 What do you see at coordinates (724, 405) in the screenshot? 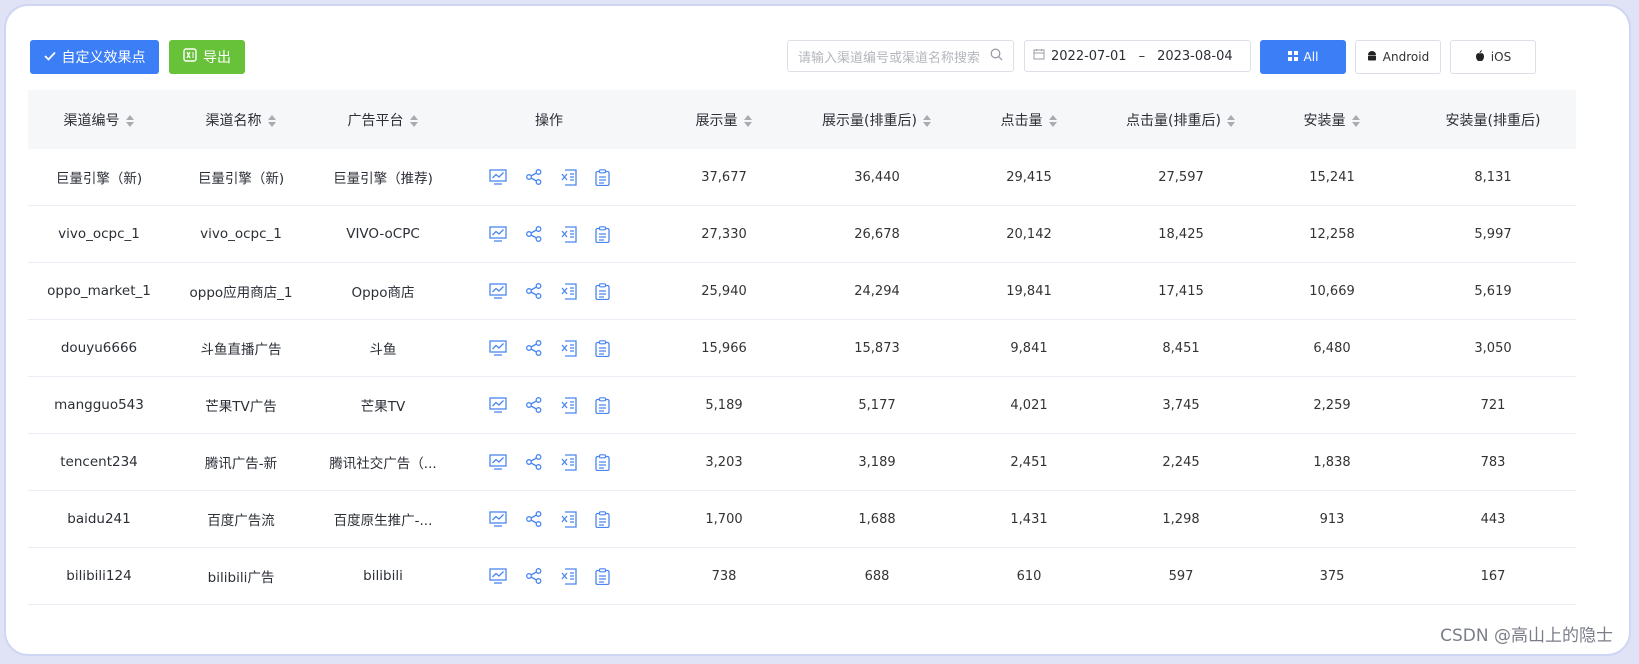
I see `cell-impr: 5,189` at bounding box center [724, 405].